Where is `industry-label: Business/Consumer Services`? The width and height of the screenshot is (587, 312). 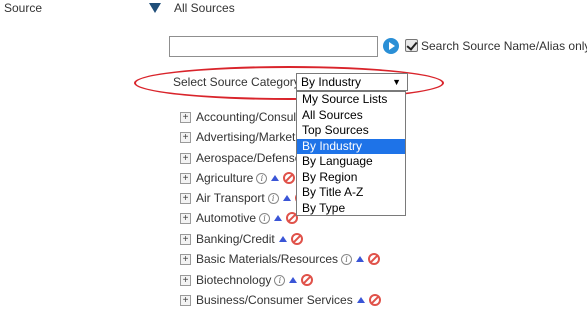
industry-label: Business/Consumer Services is located at coordinates (274, 300).